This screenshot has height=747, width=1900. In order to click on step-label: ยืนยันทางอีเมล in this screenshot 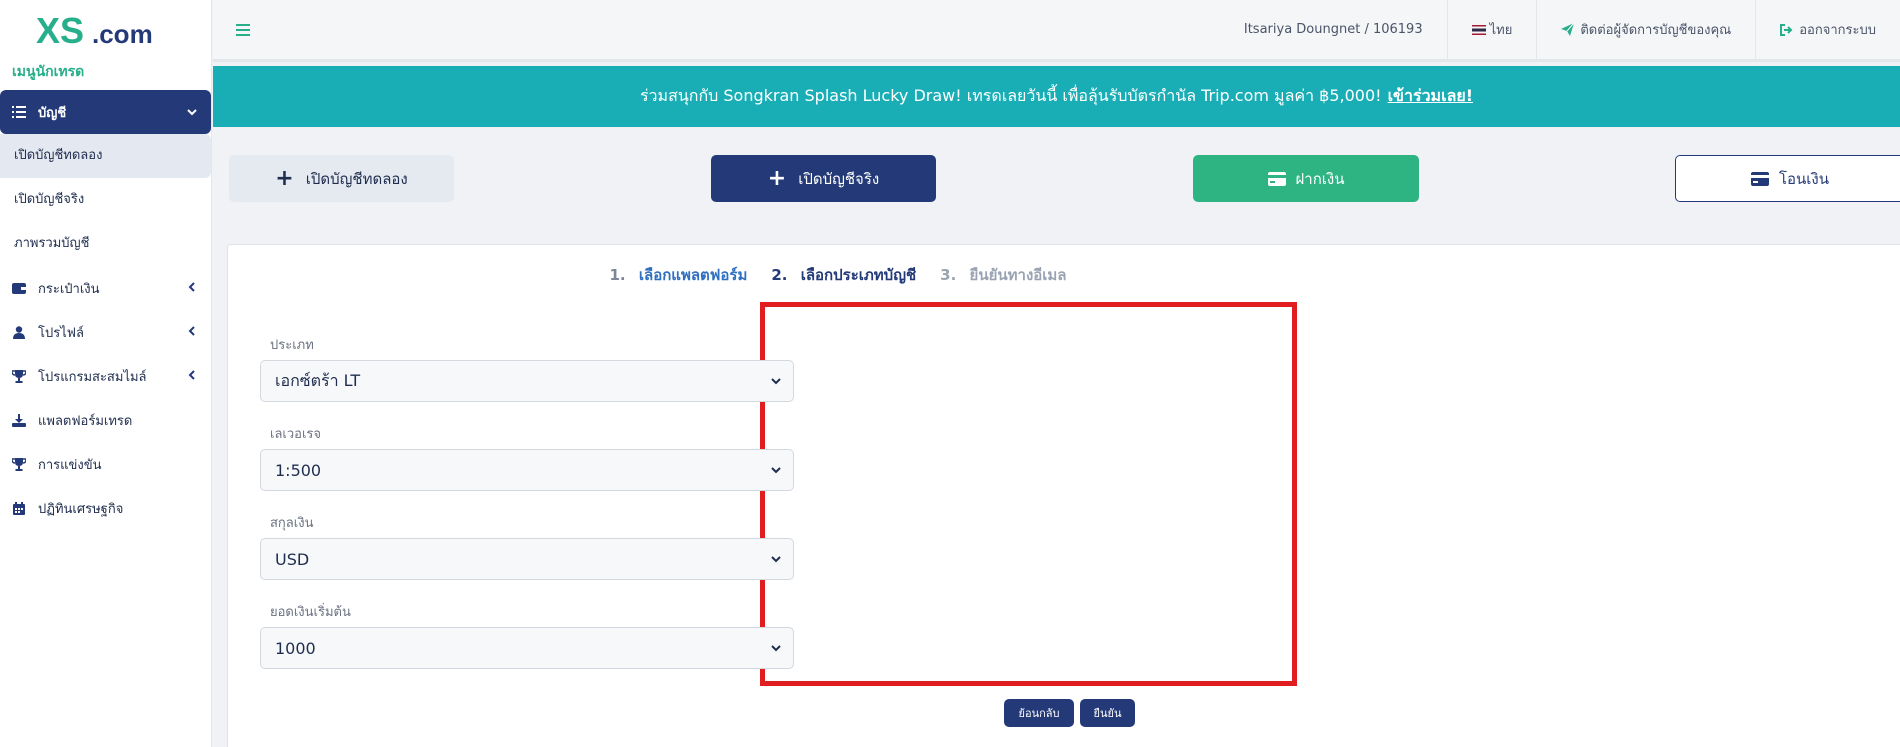, I will do `click(1018, 275)`.